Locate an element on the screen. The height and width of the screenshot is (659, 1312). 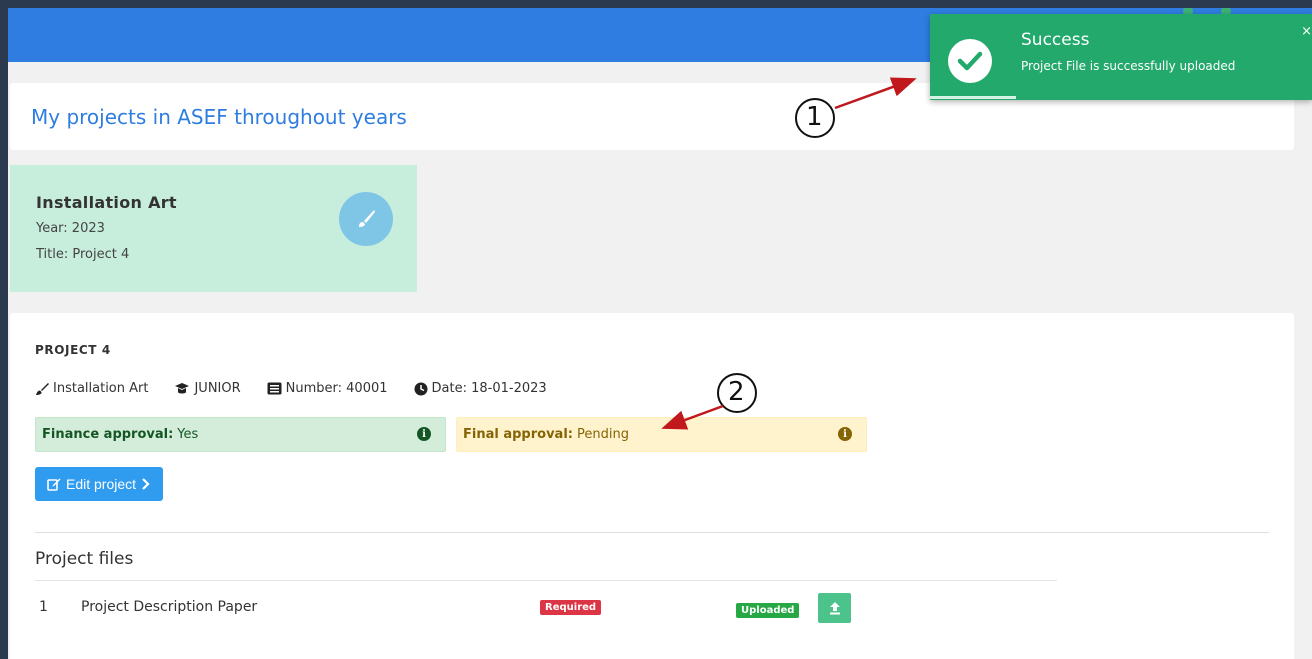
annotation-number-1: 1 is located at coordinates (814, 117).